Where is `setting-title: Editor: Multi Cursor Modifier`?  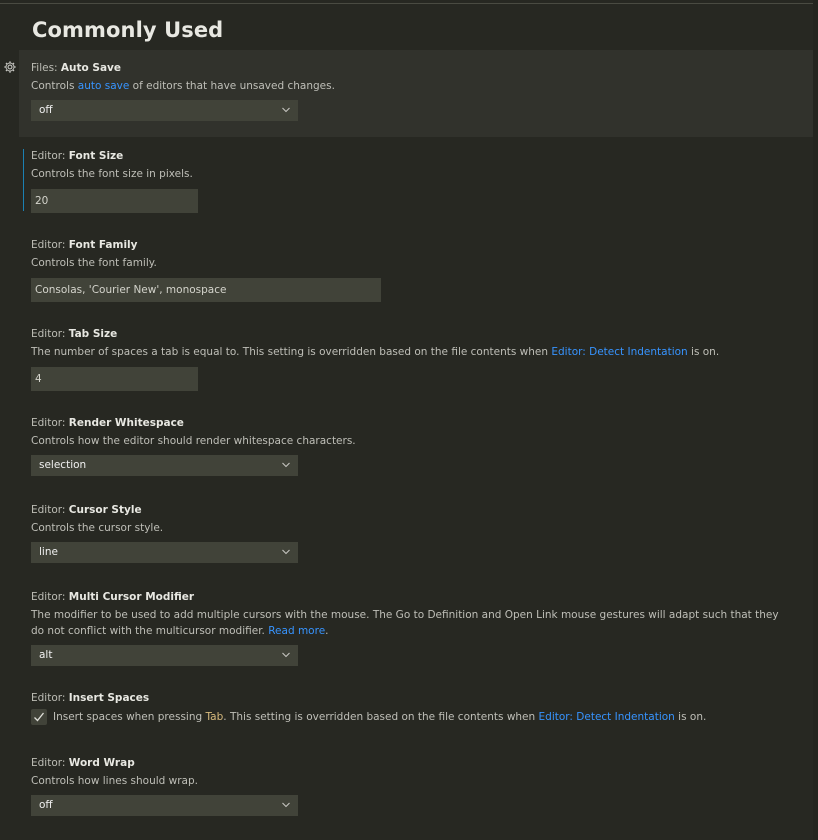 setting-title: Editor: Multi Cursor Modifier is located at coordinates (422, 597).